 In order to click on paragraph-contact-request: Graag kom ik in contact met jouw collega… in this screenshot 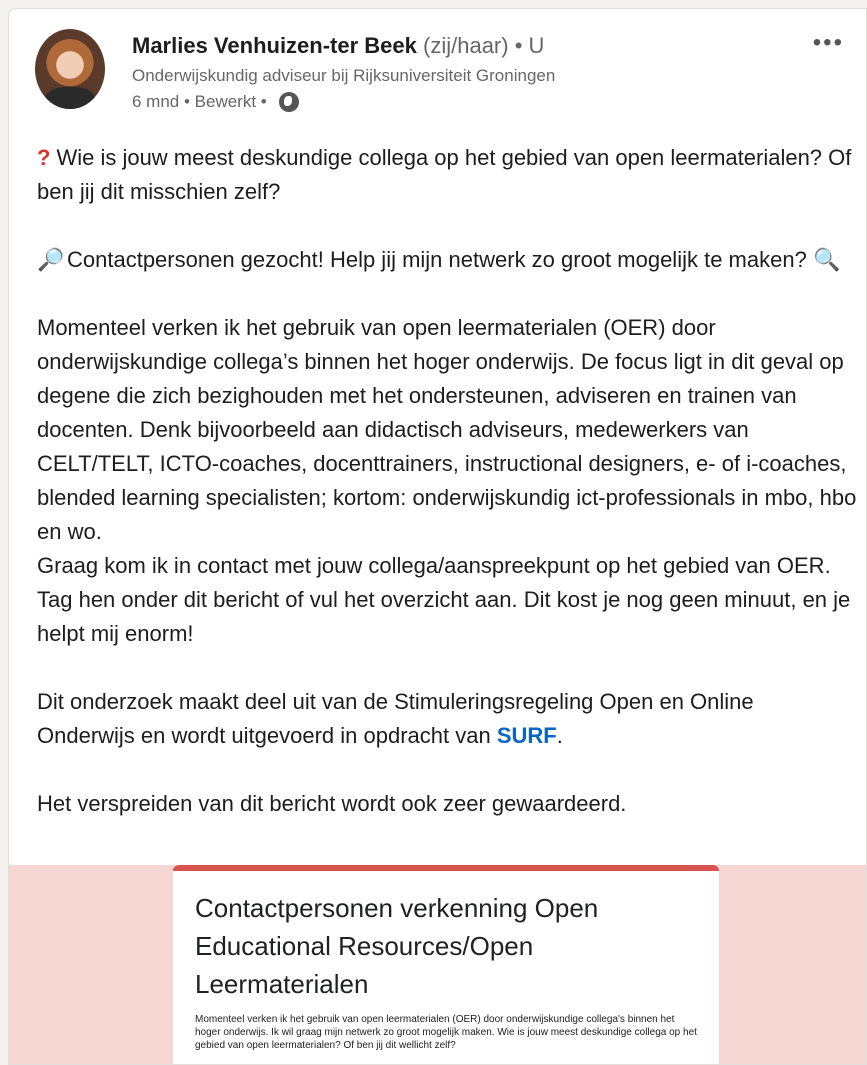, I will do `click(444, 599)`.